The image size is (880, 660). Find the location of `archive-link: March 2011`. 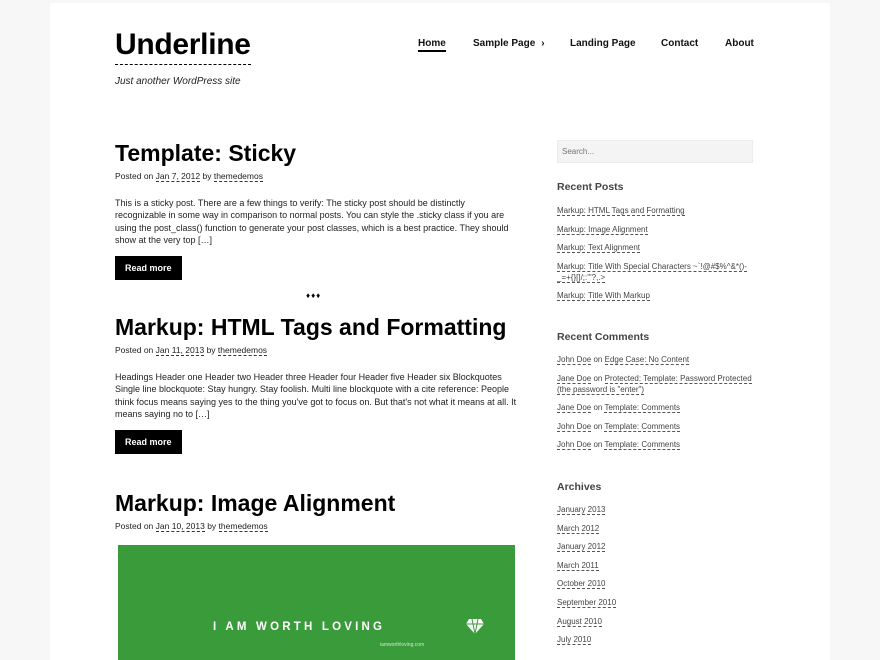

archive-link: March 2011 is located at coordinates (578, 565).